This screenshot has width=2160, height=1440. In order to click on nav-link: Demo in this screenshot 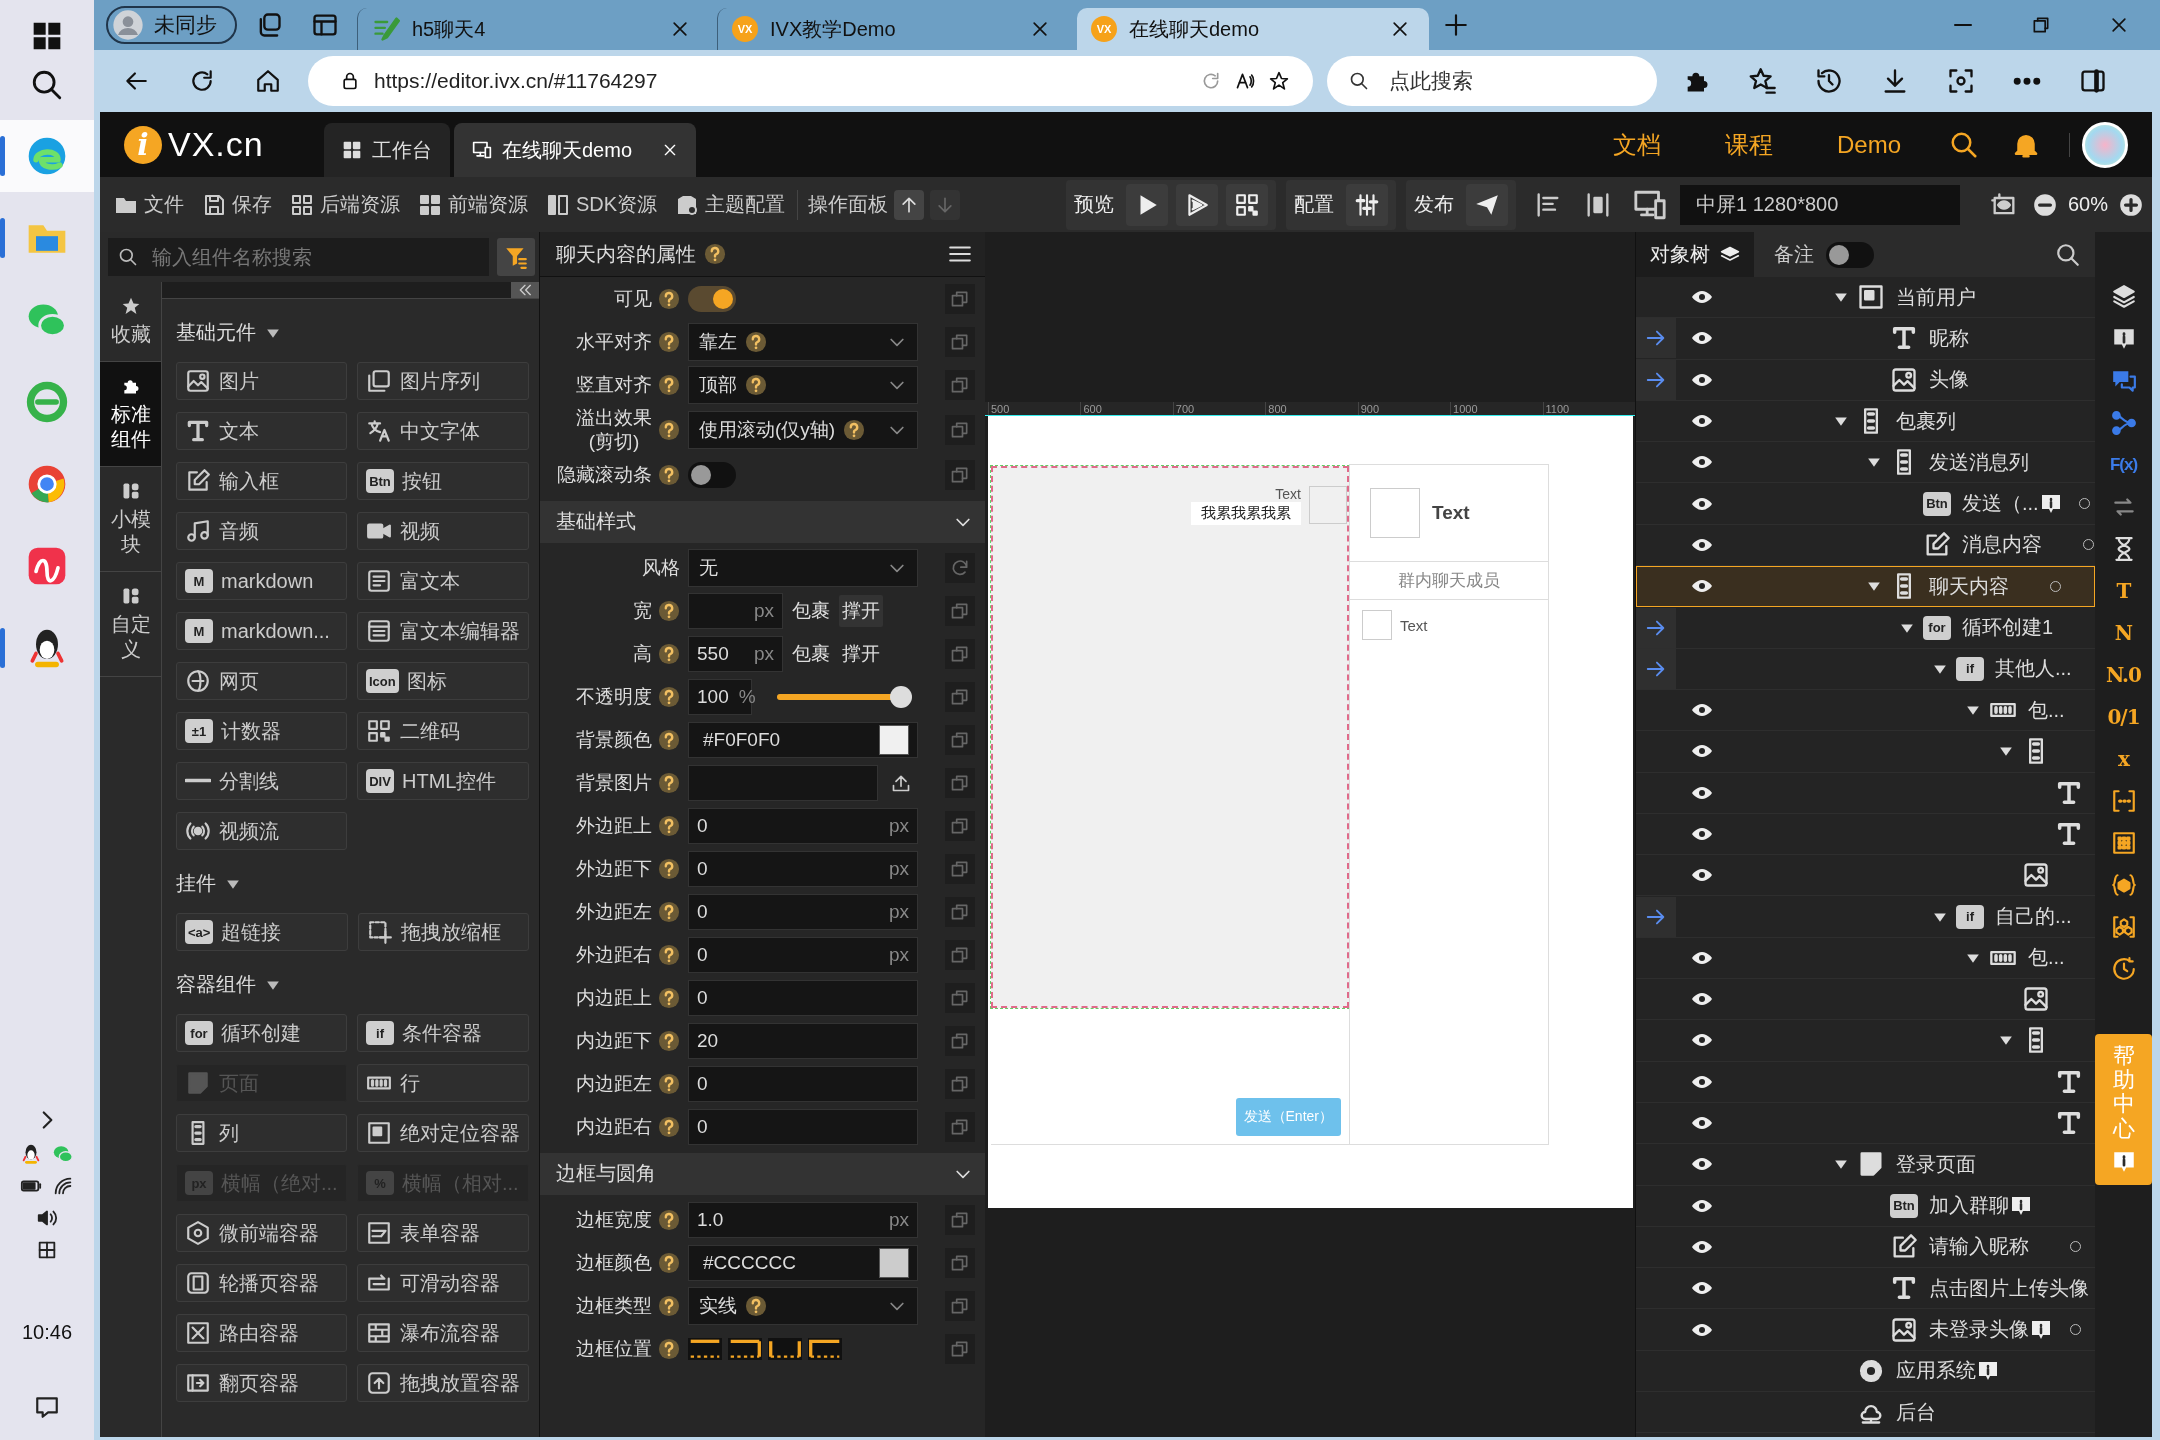, I will do `click(1868, 144)`.